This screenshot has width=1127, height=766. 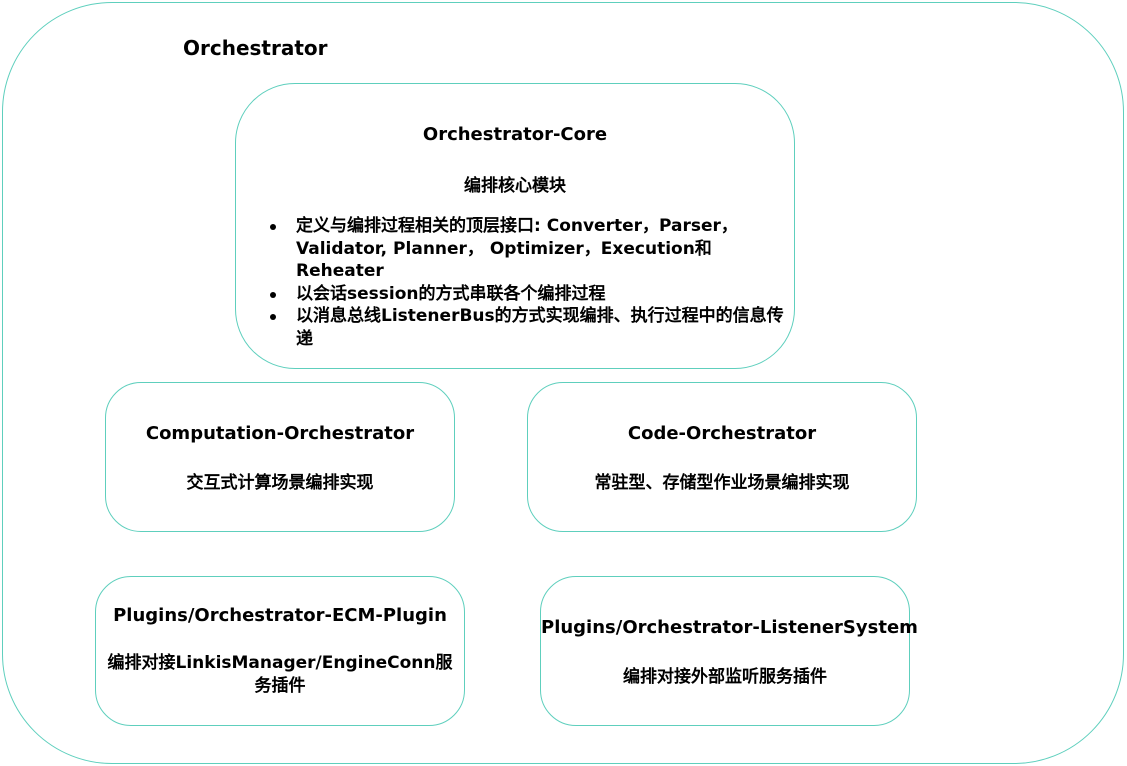 I want to click on core-subtitle: 编排核心模块, so click(x=515, y=186).